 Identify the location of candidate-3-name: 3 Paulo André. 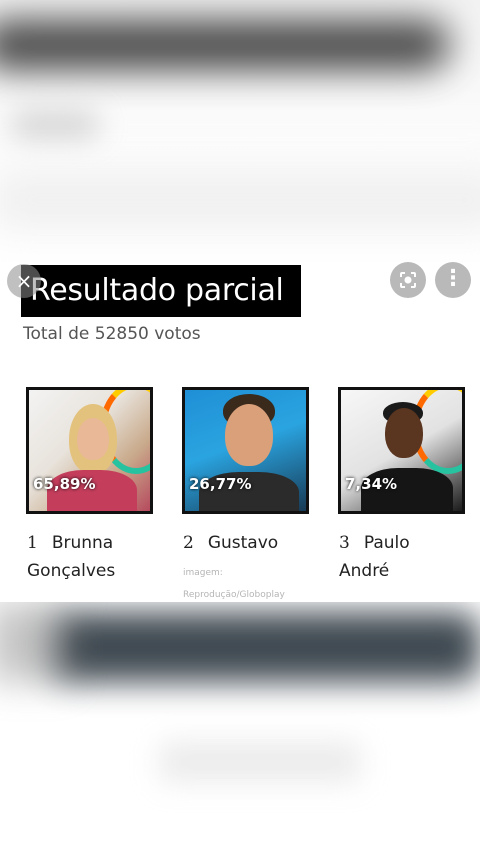
(374, 557).